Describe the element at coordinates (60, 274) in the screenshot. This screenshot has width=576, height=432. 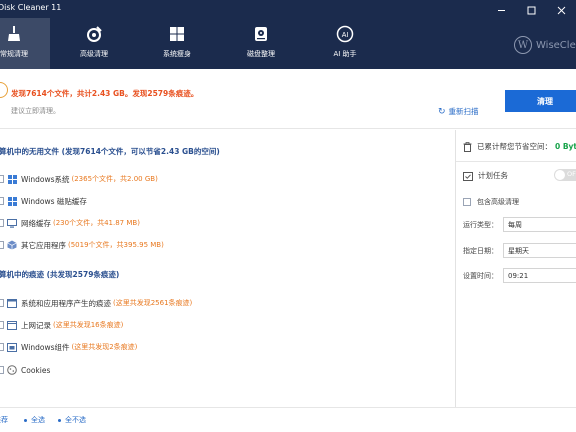
I see `traces-section-title: 算机中的痕迹 (共发现2579条痕迹)` at that location.